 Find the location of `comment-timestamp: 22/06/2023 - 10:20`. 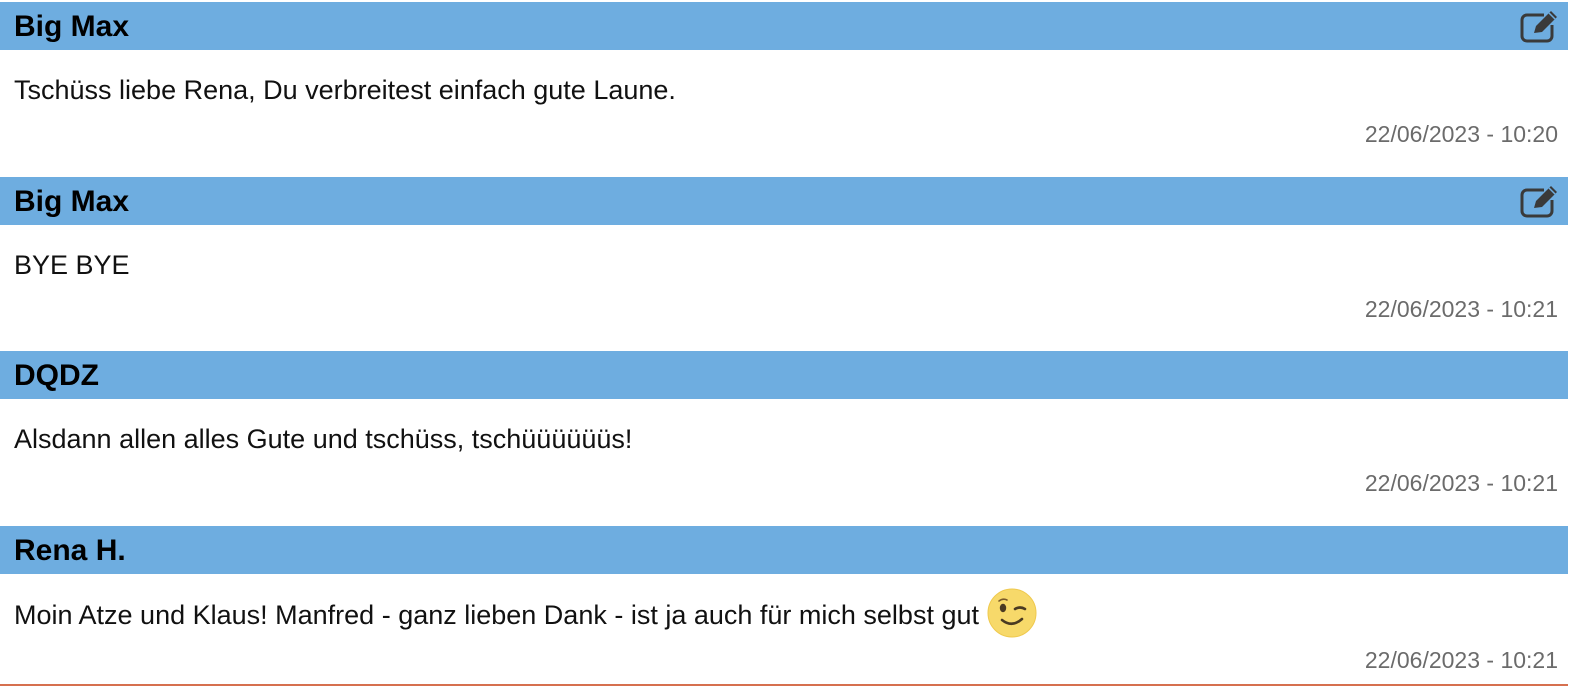

comment-timestamp: 22/06/2023 - 10:20 is located at coordinates (1461, 134).